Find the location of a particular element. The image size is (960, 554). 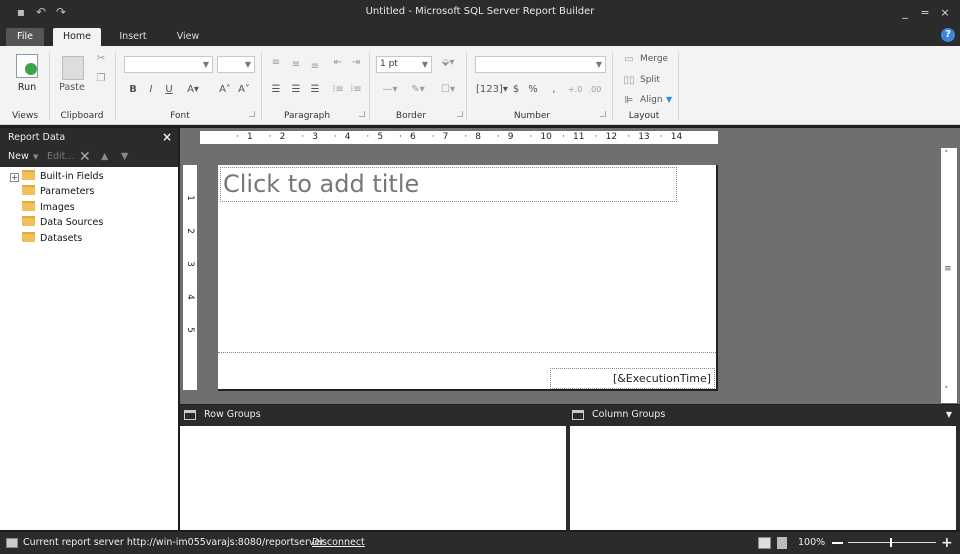

close-icon: × is located at coordinates (945, 13).